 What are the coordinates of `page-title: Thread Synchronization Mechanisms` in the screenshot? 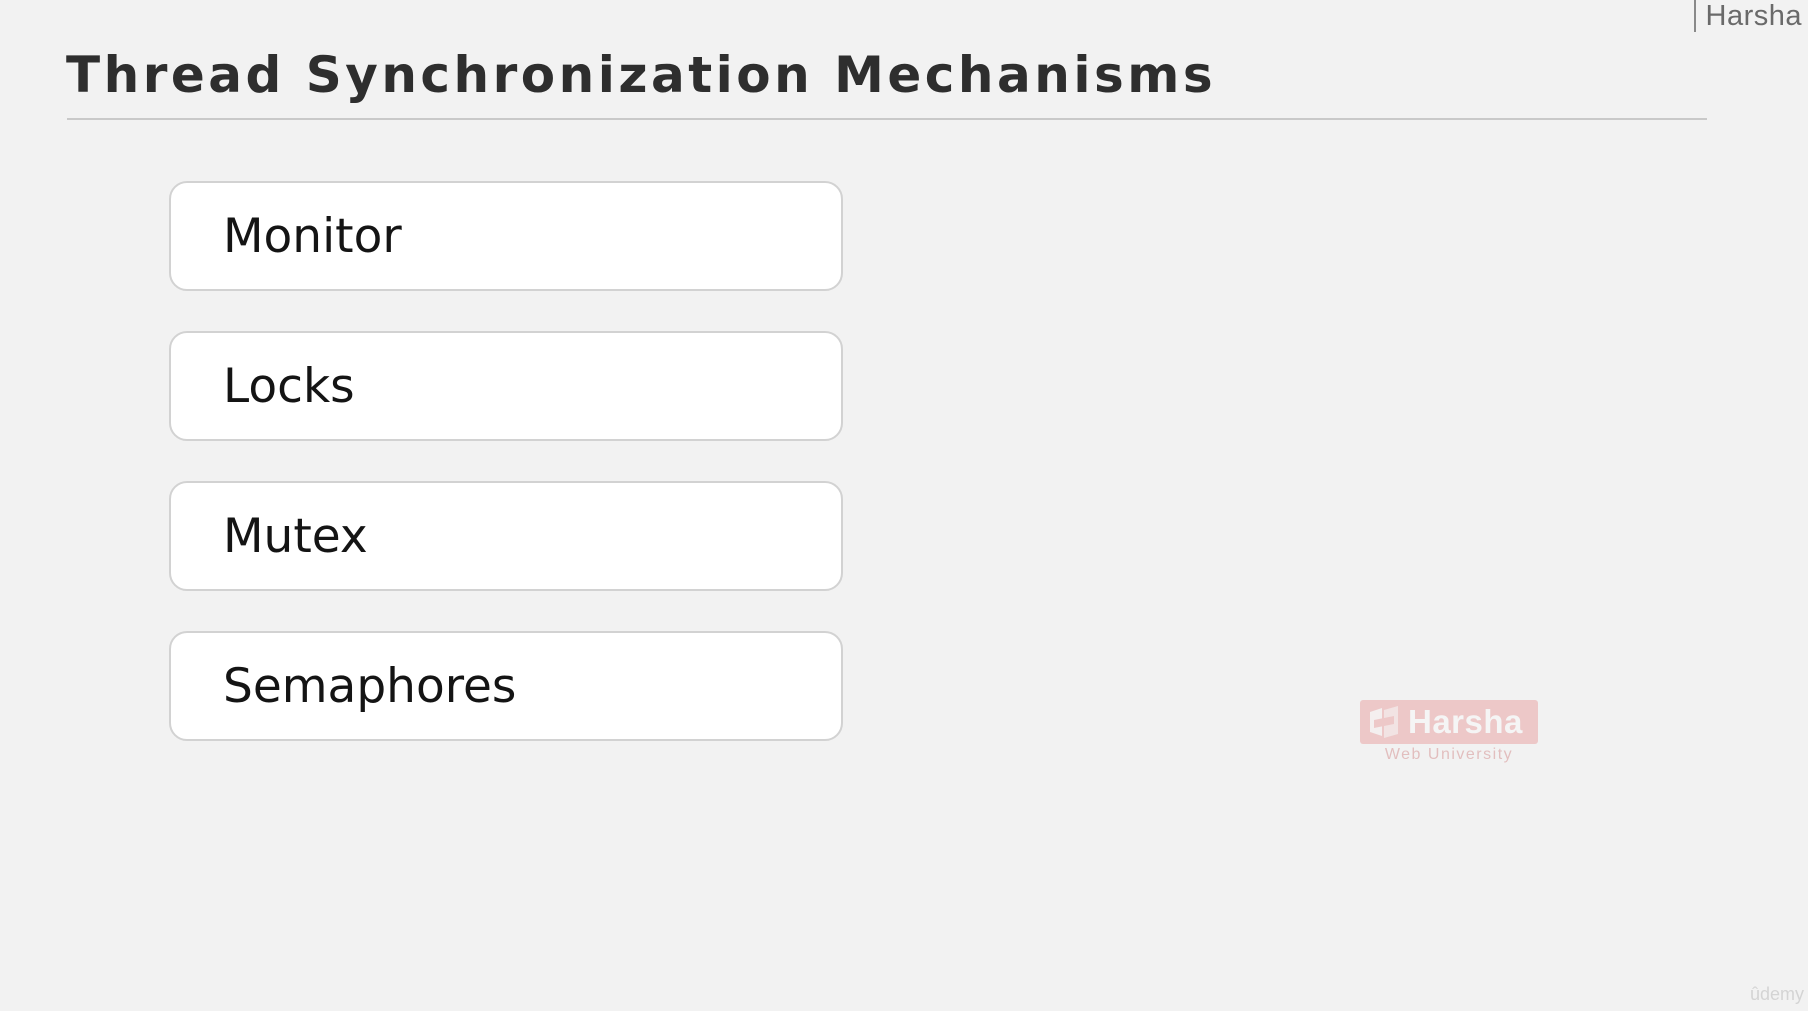 It's located at (641, 75).